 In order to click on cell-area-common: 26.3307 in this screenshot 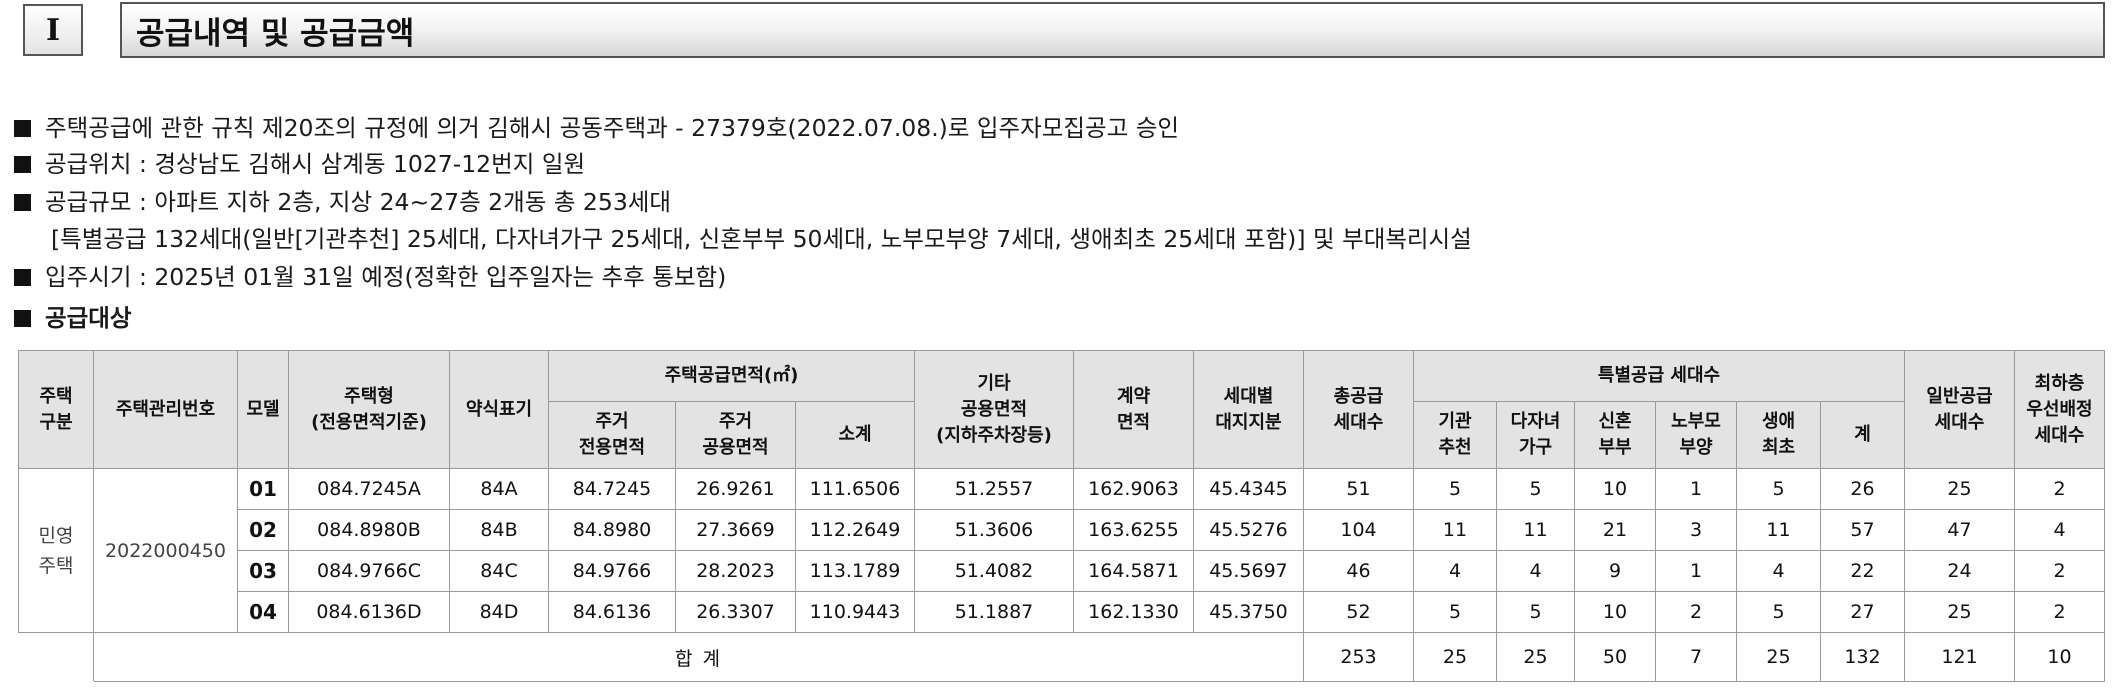, I will do `click(735, 612)`.